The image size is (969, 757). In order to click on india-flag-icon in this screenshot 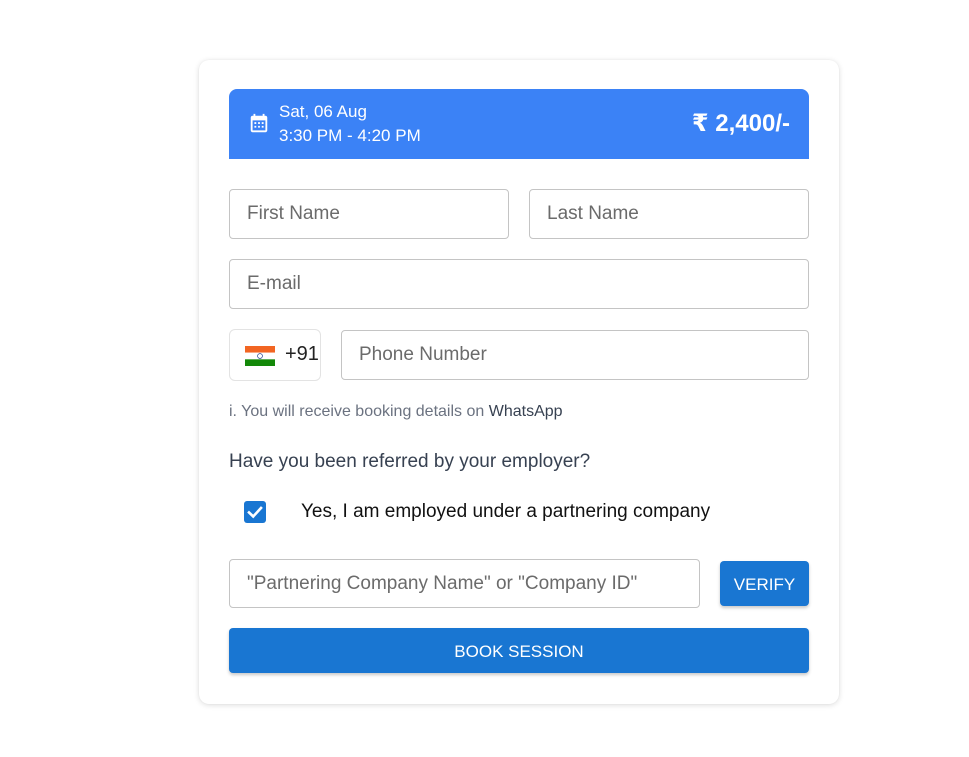, I will do `click(260, 356)`.